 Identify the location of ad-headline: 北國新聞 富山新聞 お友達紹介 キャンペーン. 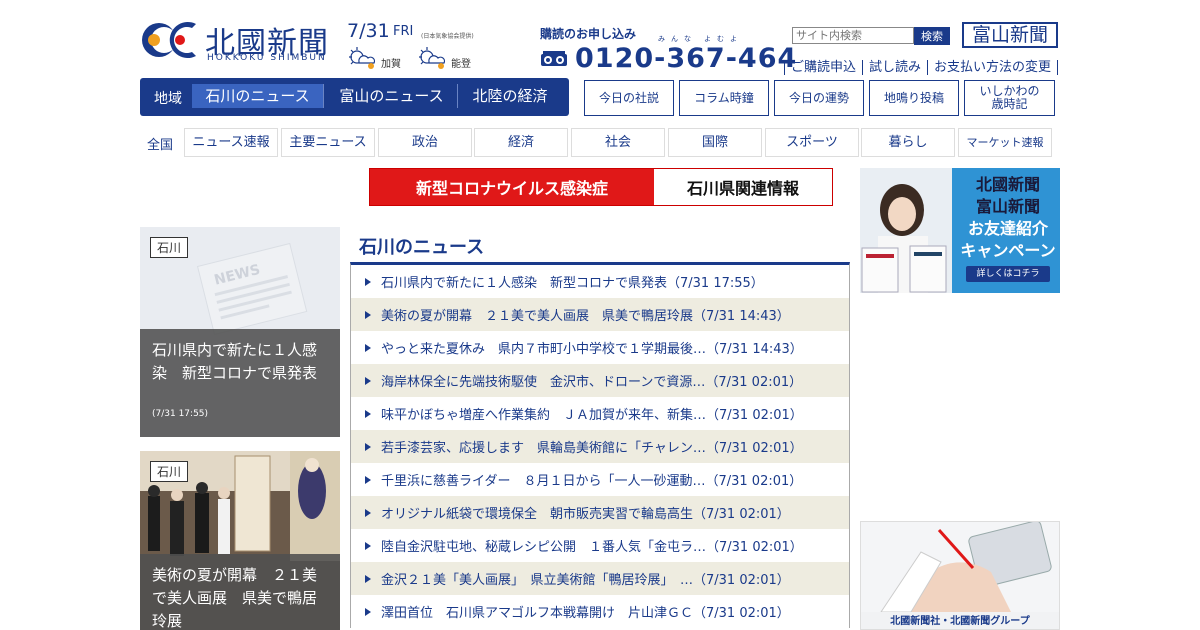
(1008, 217).